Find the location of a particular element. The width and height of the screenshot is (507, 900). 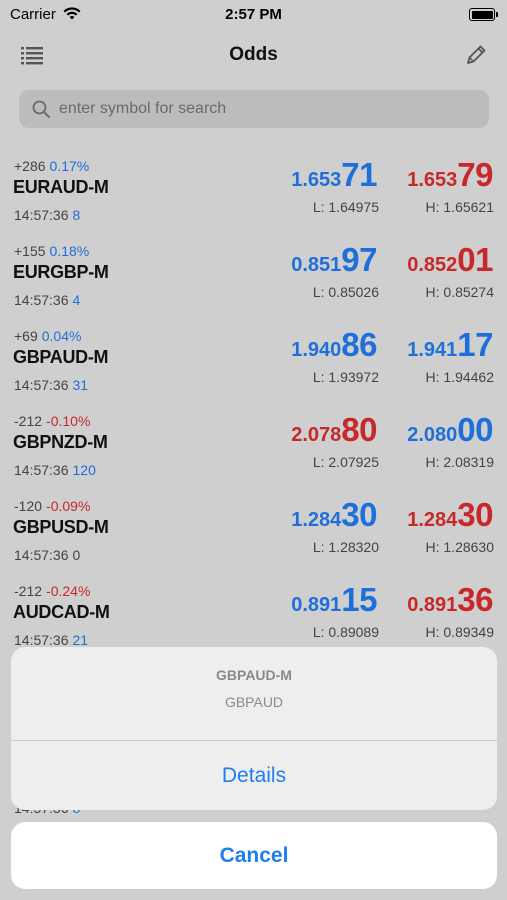

bid-price-prefix: 0.891 is located at coordinates (316, 605).